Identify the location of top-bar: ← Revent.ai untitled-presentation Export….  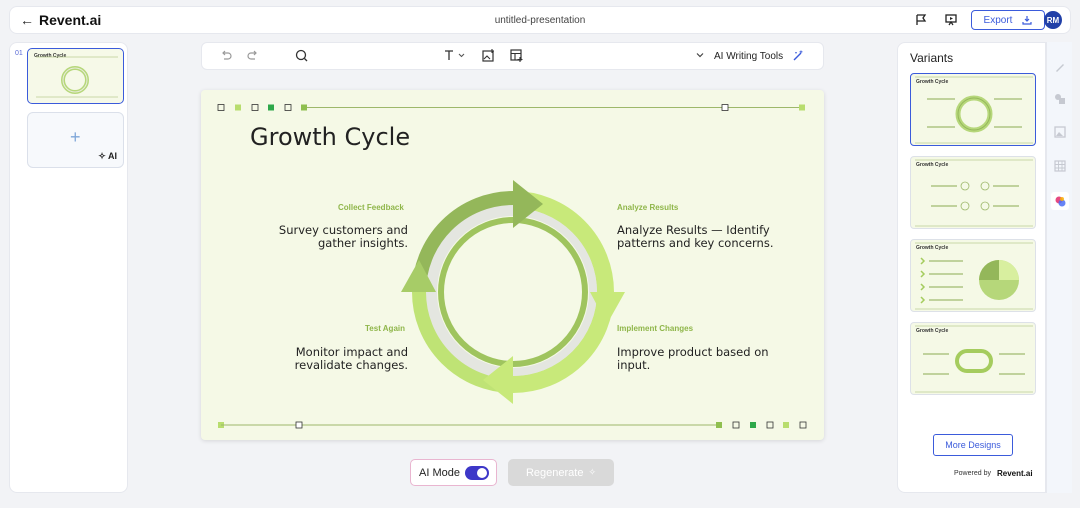
(540, 20).